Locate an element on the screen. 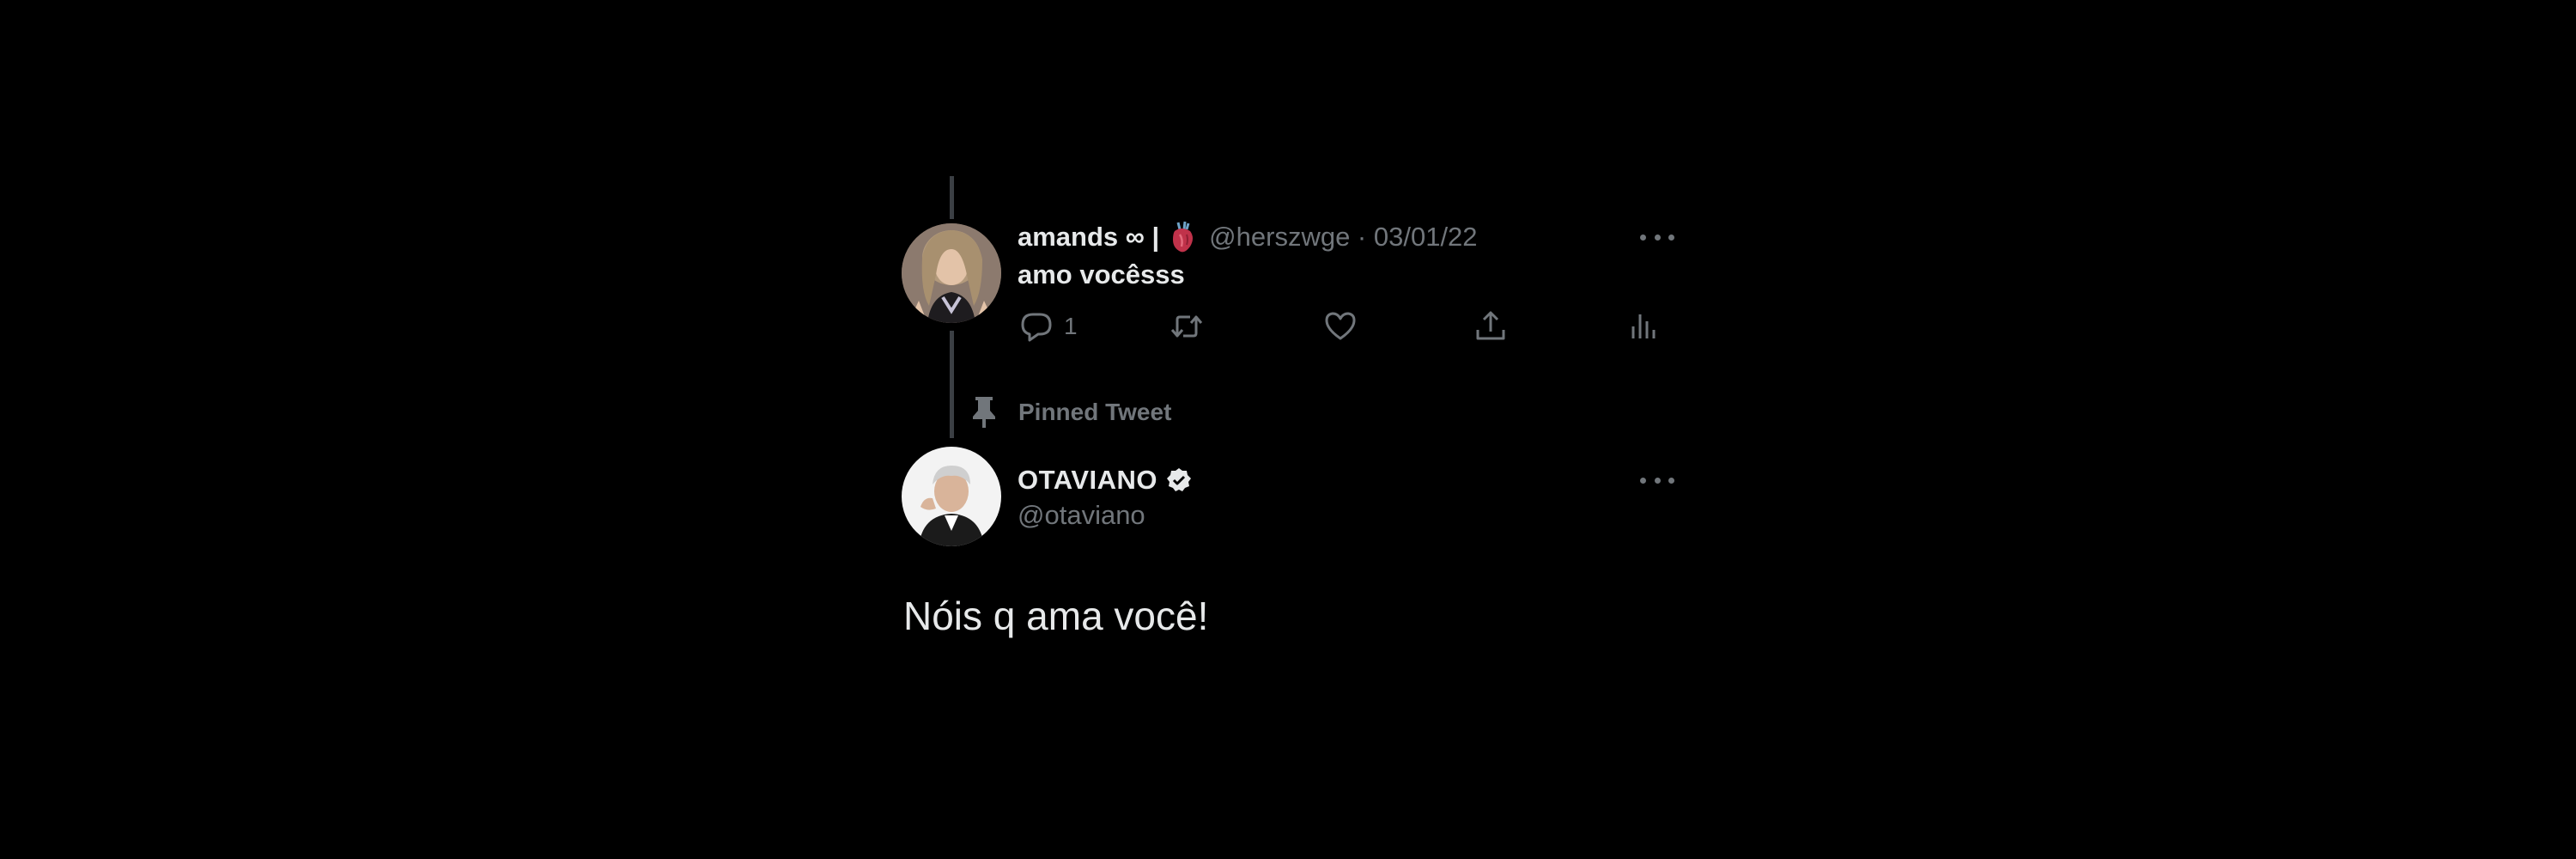  pinned-handle: @otaviano is located at coordinates (1081, 516).